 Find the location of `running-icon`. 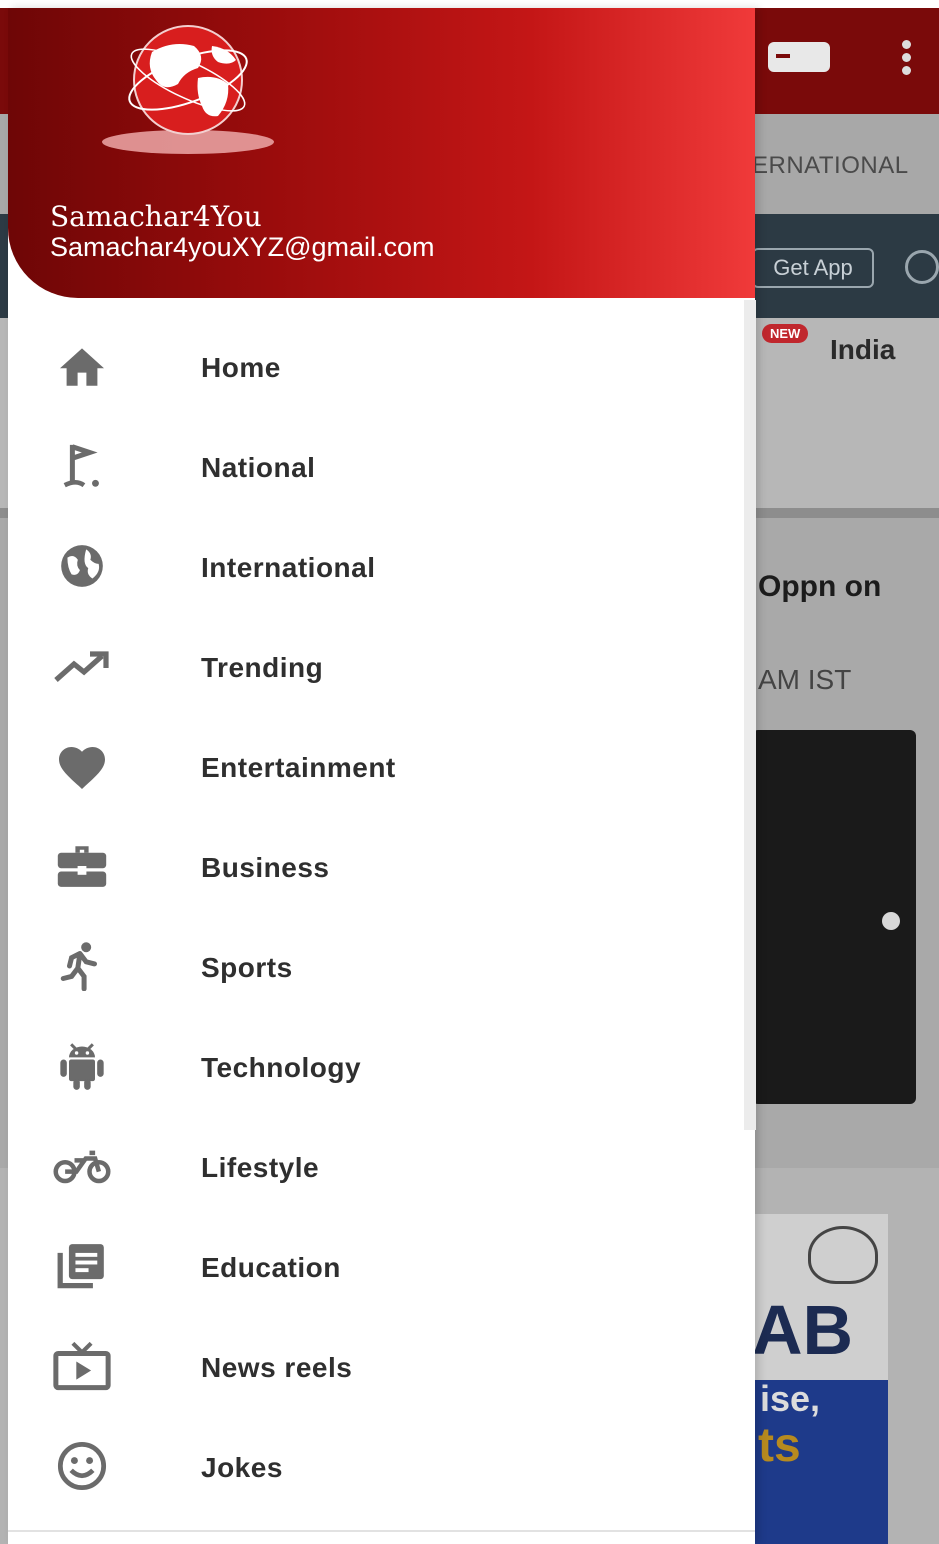

running-icon is located at coordinates (82, 966).